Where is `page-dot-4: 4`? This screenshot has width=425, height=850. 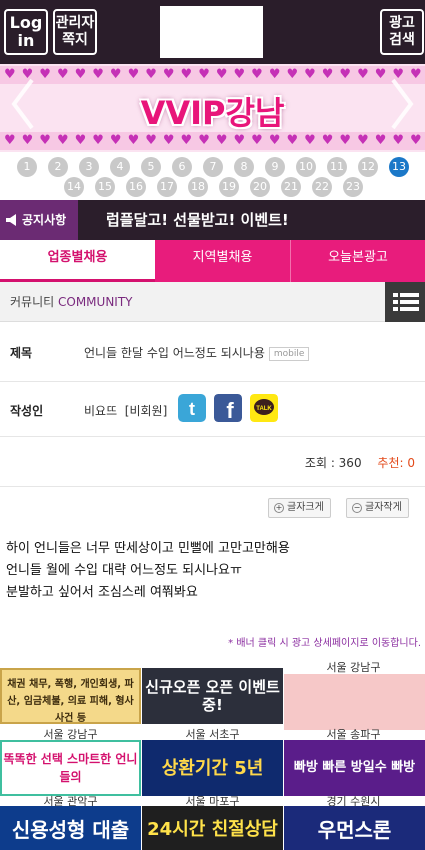 page-dot-4: 4 is located at coordinates (120, 167).